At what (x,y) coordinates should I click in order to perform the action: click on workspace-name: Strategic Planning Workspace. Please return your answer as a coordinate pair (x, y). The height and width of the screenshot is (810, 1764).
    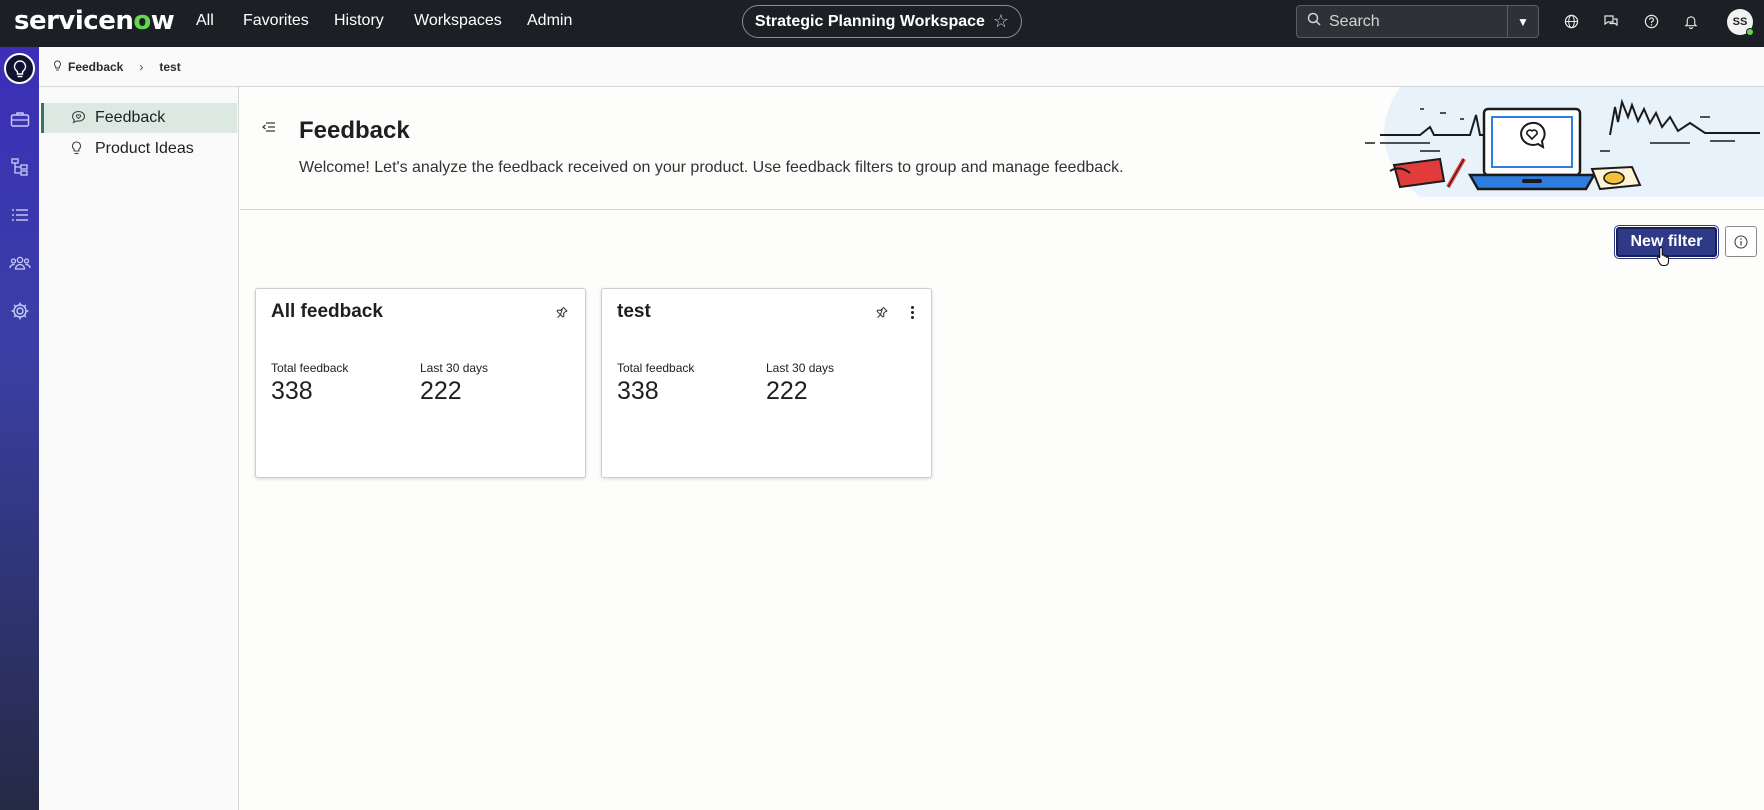
    Looking at the image, I should click on (869, 21).